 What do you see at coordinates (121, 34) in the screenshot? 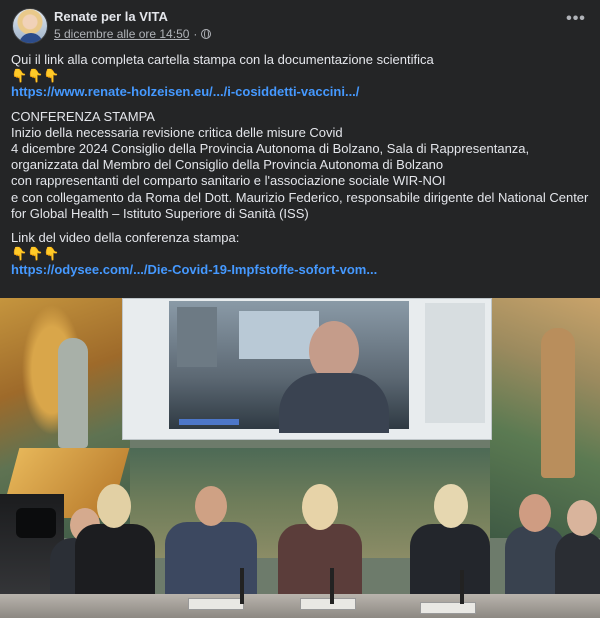
I see `post-timestamp: 5 dicembre alle ore 14:50` at bounding box center [121, 34].